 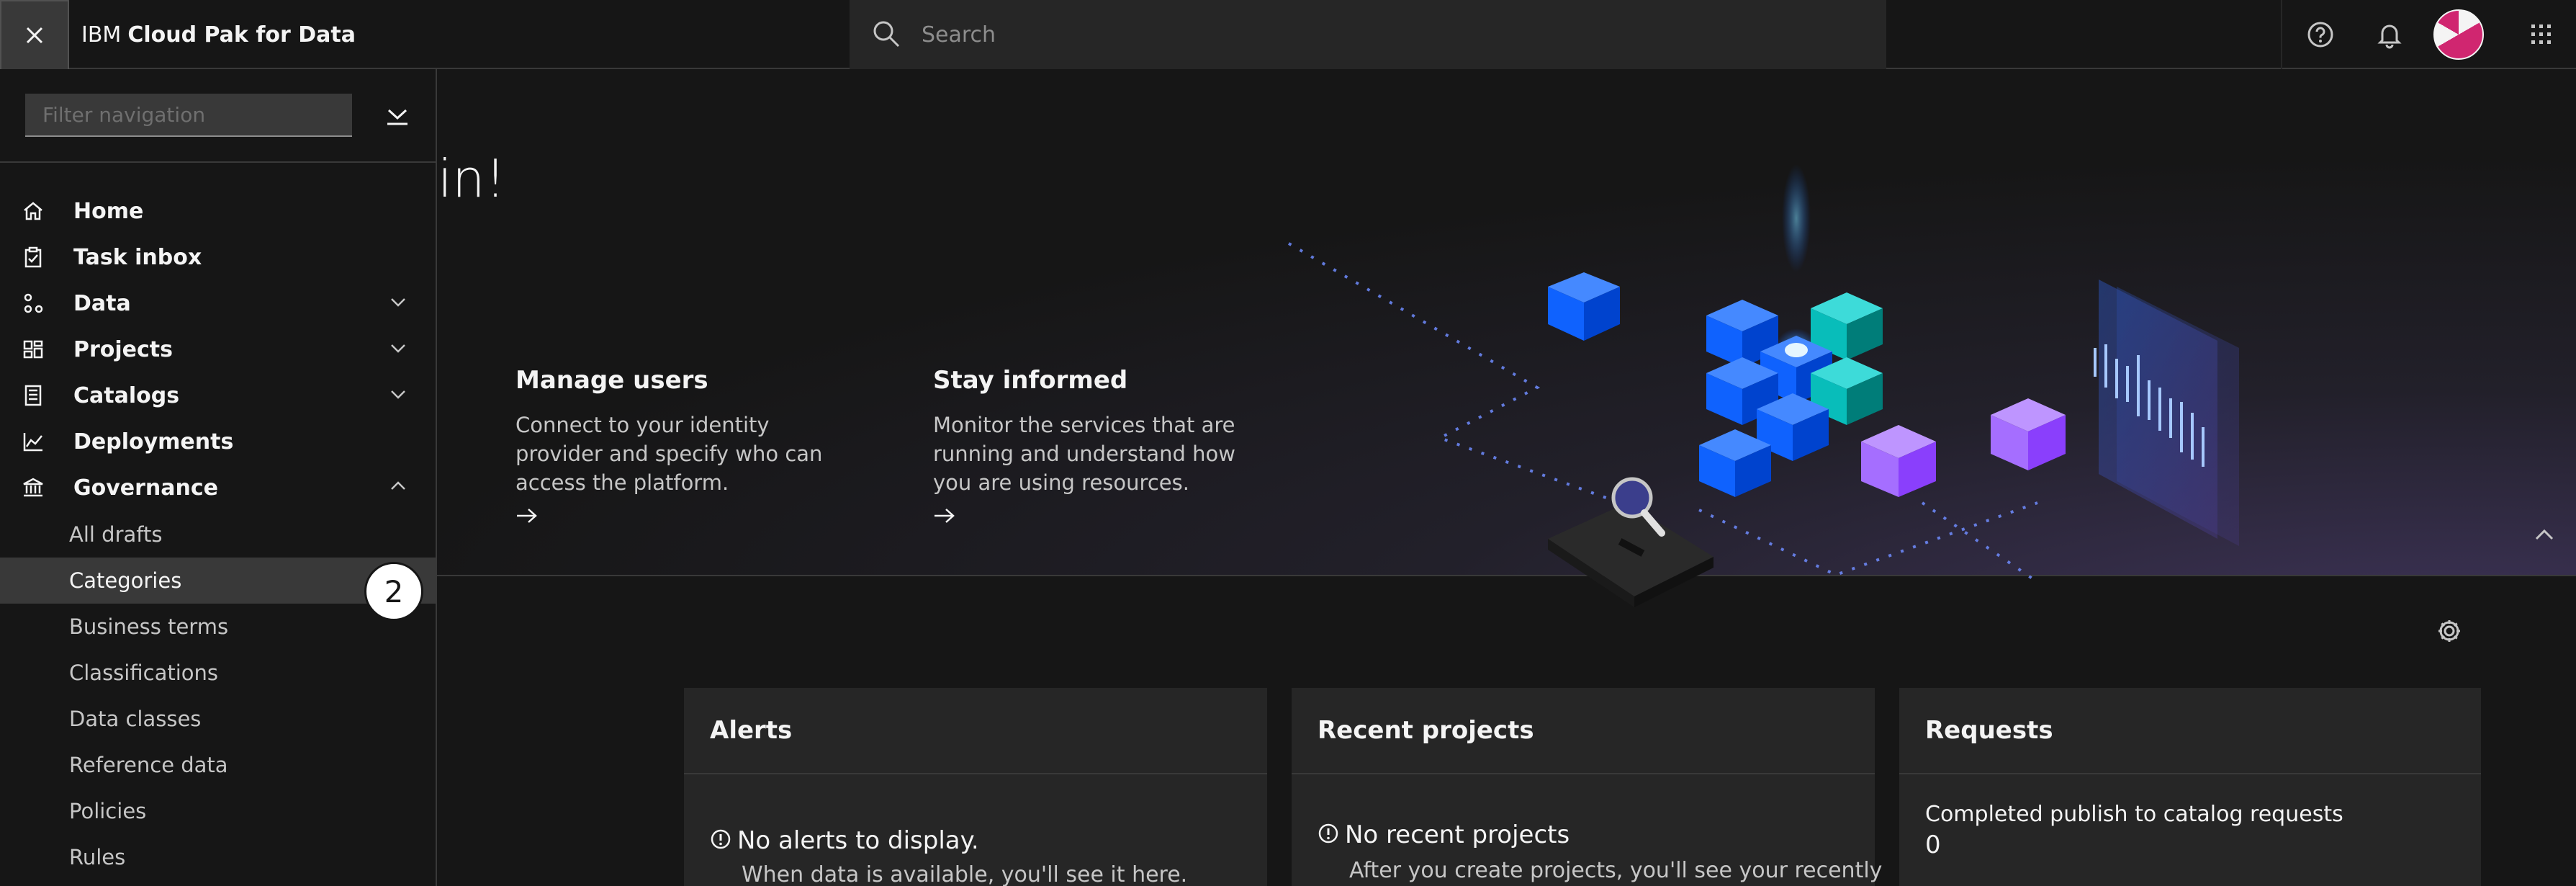 What do you see at coordinates (2190, 731) in the screenshot?
I see `panel-title: Requests` at bounding box center [2190, 731].